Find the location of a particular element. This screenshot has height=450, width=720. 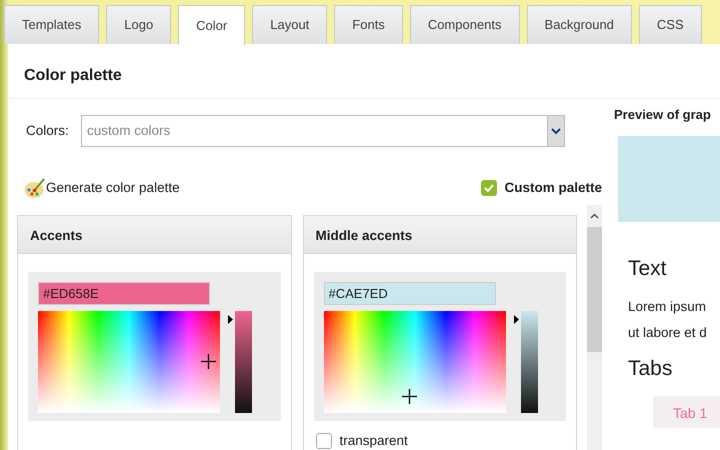

dropdown-caret-icon is located at coordinates (556, 131).